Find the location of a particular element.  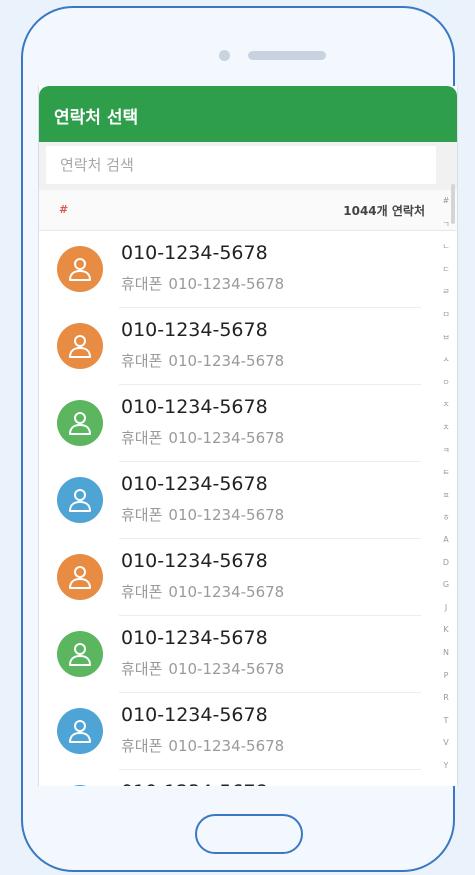

index-letter: ㅅ is located at coordinates (446, 359).